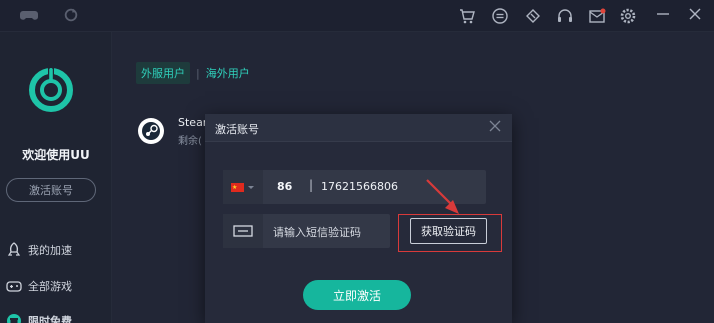 The height and width of the screenshot is (323, 714). I want to click on steam-remaining: 剩余(, so click(190, 141).